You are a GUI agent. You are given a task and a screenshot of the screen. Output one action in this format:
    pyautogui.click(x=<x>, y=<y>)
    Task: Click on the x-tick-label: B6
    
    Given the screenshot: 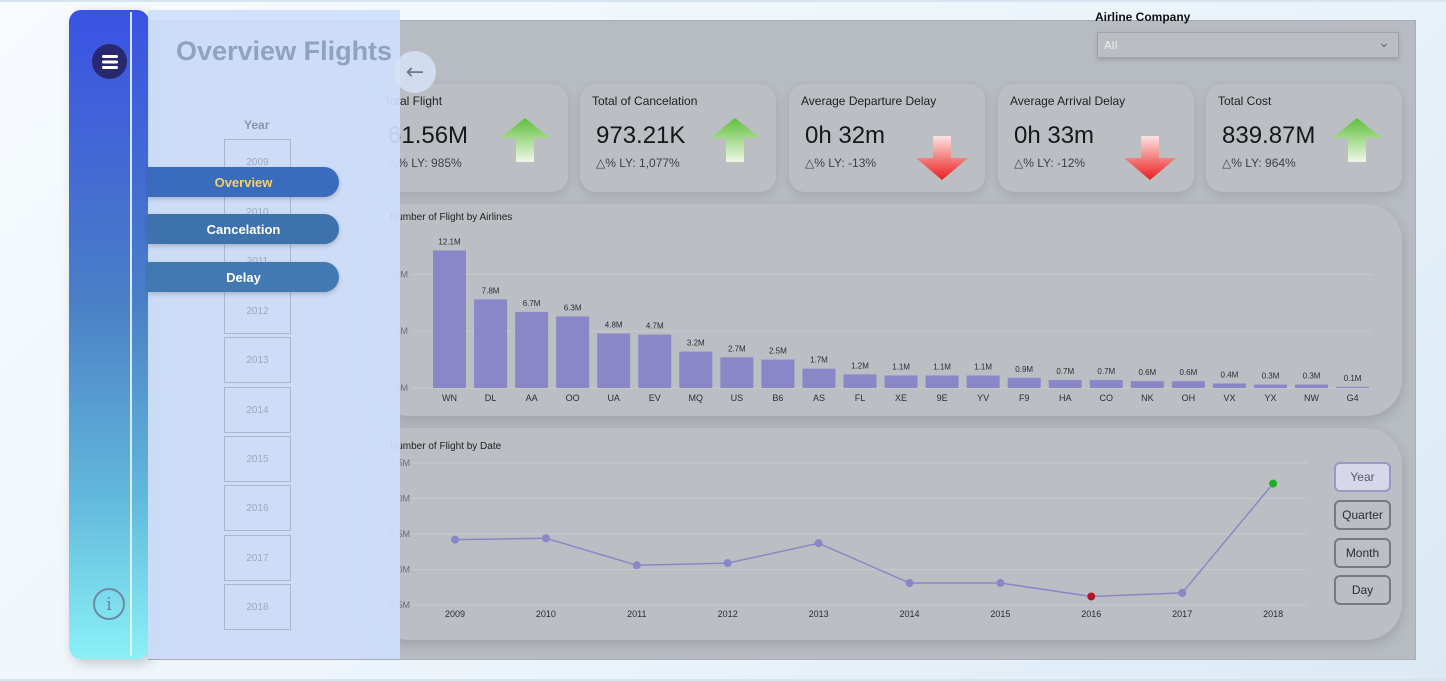 What is the action you would take?
    pyautogui.click(x=777, y=398)
    